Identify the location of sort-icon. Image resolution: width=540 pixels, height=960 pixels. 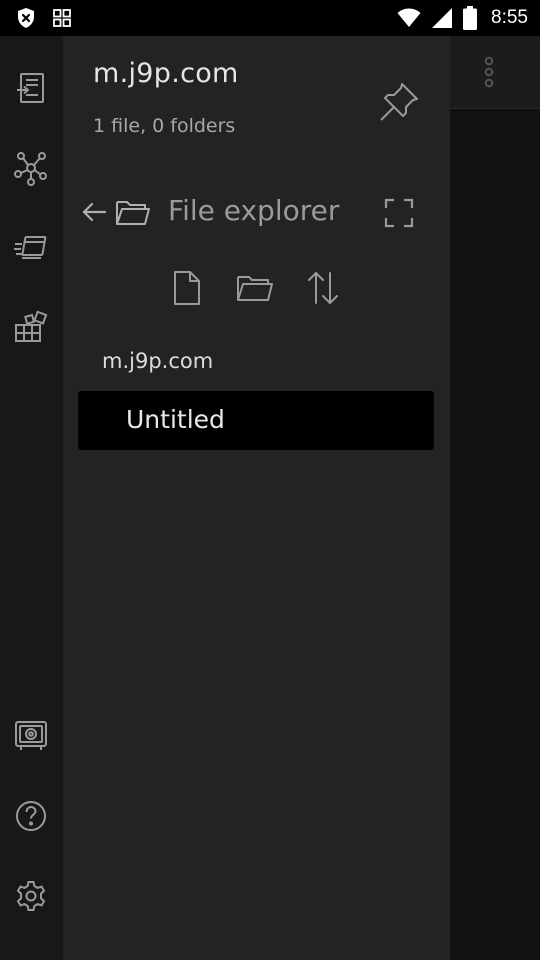
(323, 288).